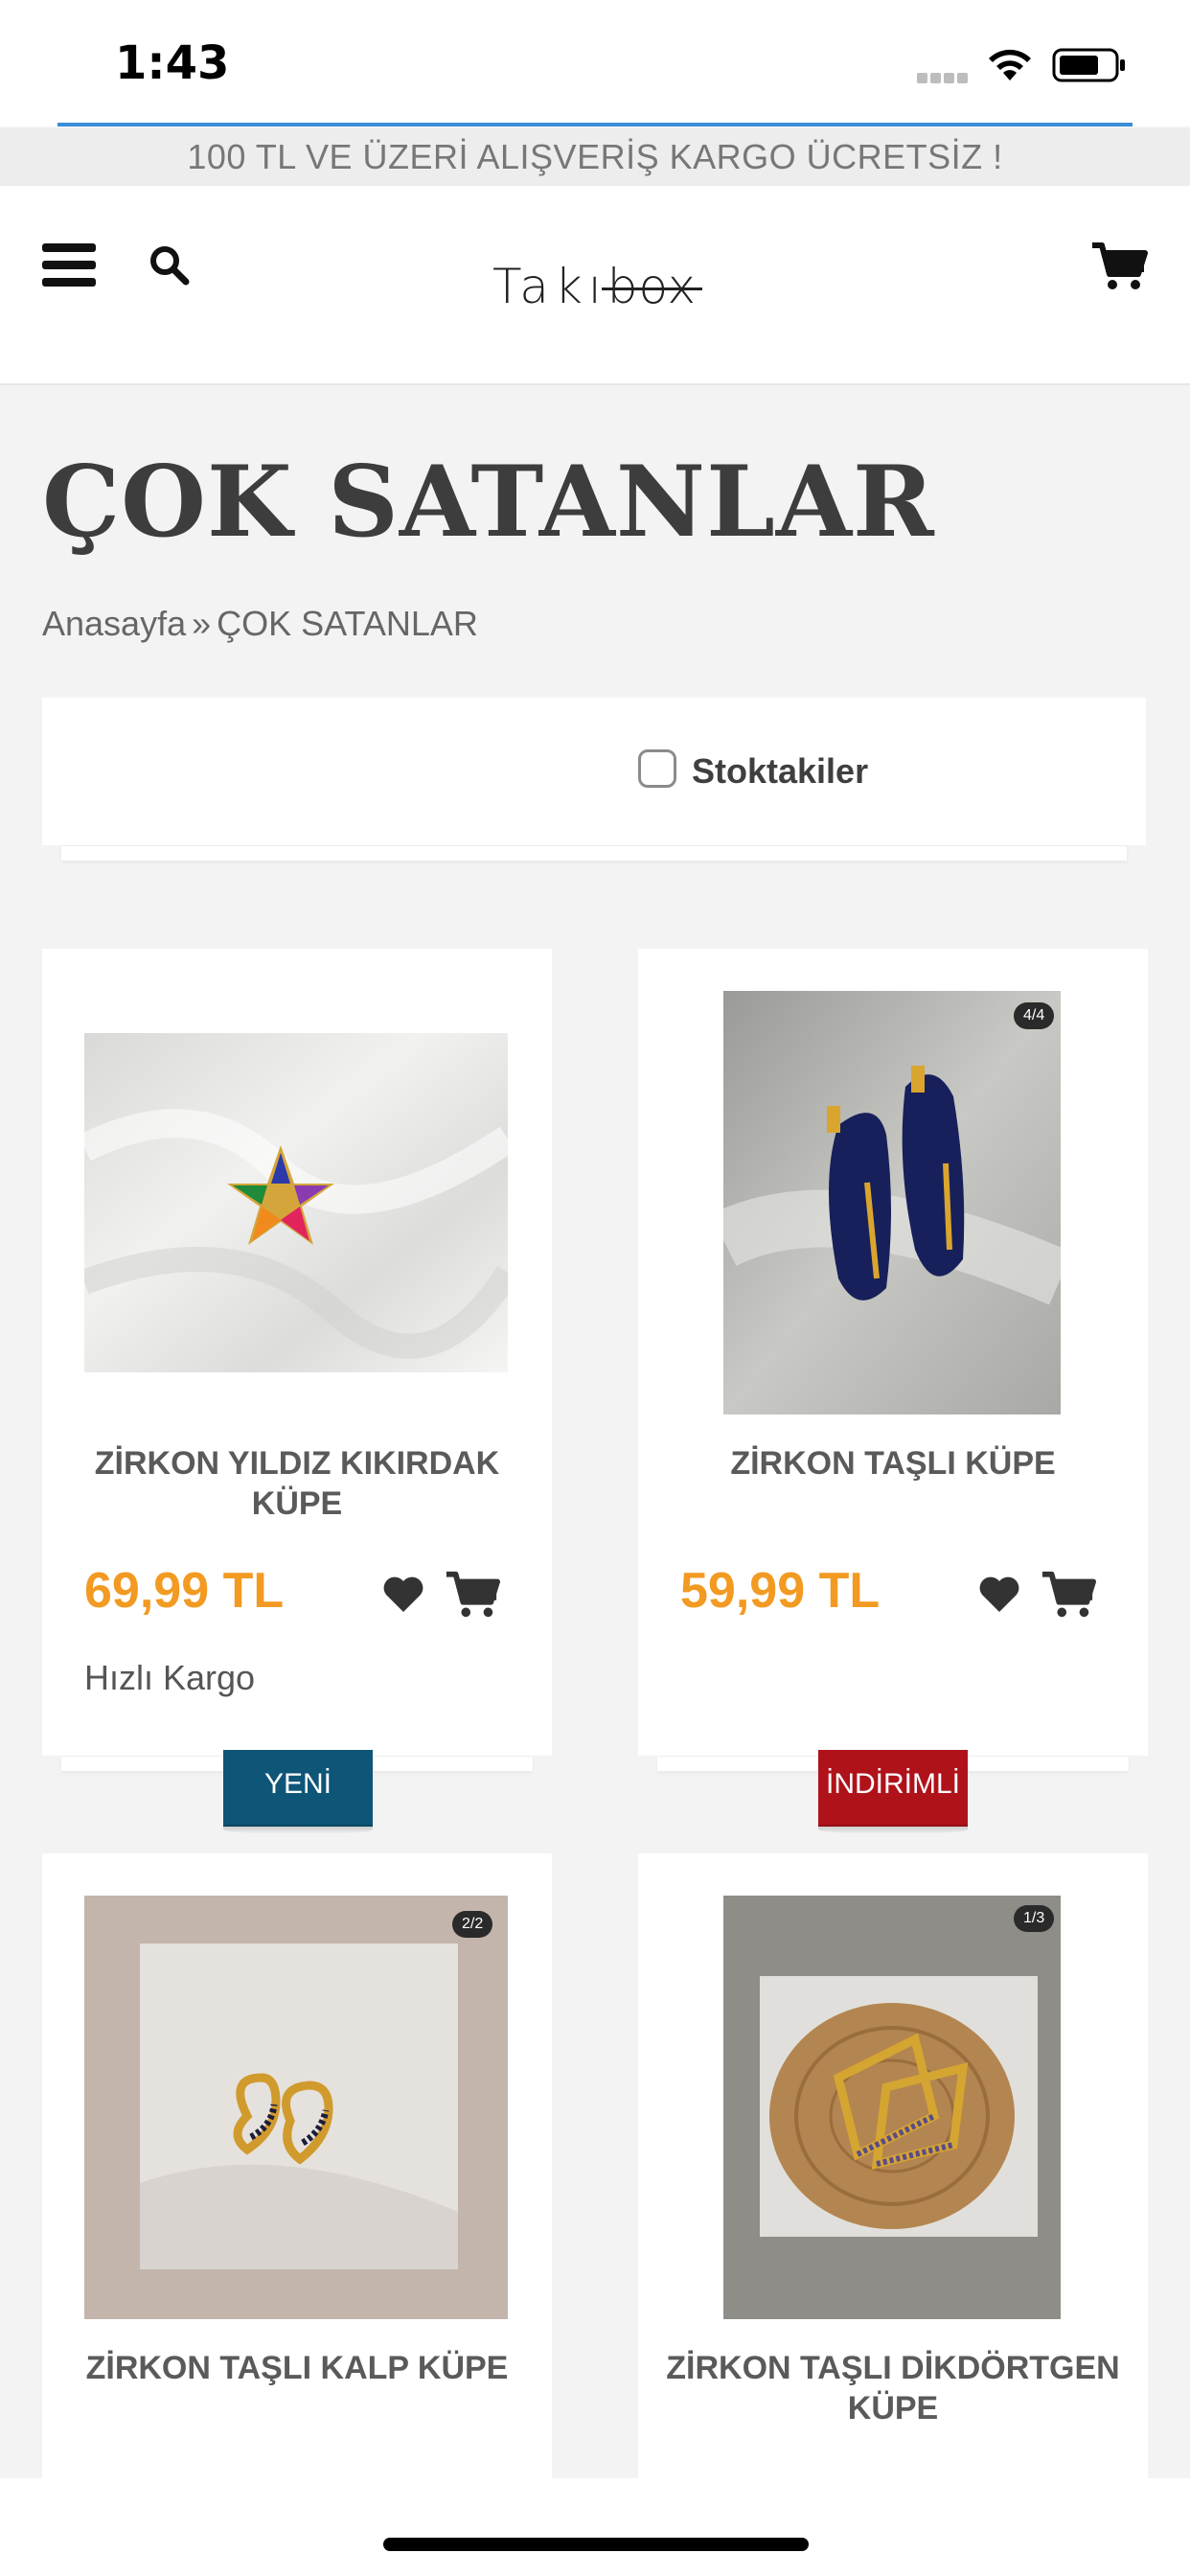 Image resolution: width=1190 pixels, height=2576 pixels. I want to click on hamburger-menu-icon, so click(69, 265).